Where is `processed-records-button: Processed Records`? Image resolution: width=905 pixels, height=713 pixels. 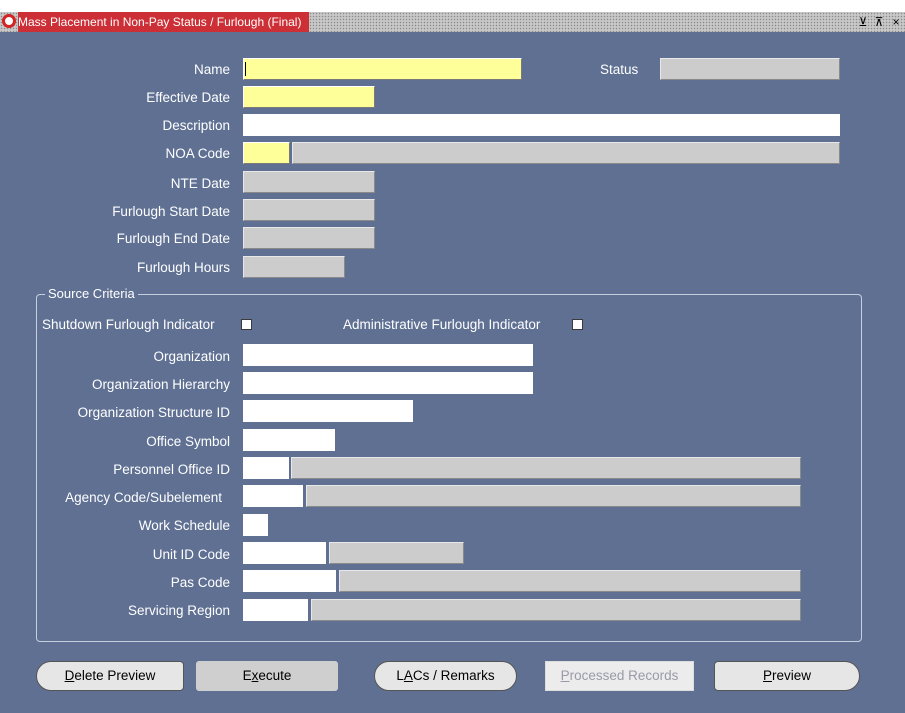 processed-records-button: Processed Records is located at coordinates (619, 676).